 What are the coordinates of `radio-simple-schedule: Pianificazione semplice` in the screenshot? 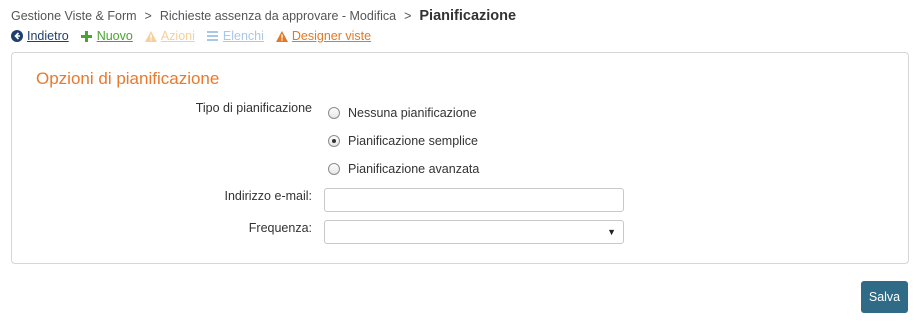 It's located at (403, 141).